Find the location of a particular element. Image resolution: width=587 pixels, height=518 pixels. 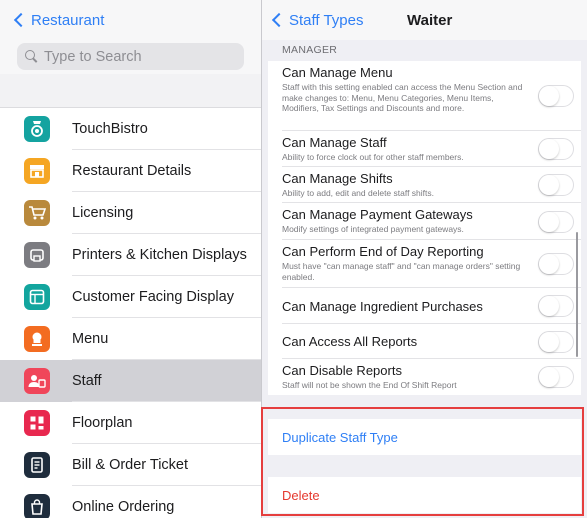

sidebar-item-online-ordering: Online Ordering is located at coordinates (130, 502).